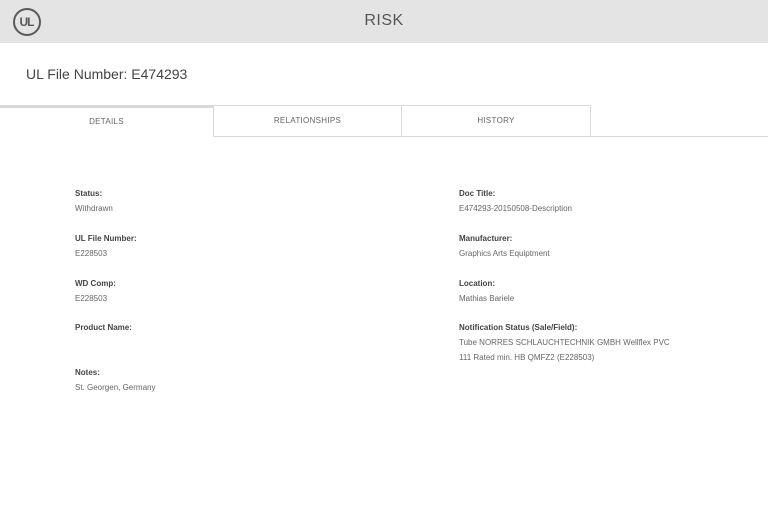  I want to click on manufacturer-value: Graphics Arts Equiptment, so click(504, 253).